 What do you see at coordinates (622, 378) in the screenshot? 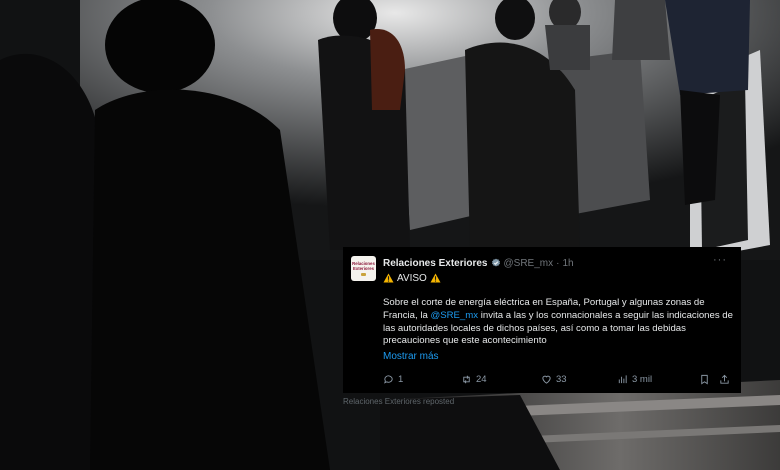
I see `views-icon` at bounding box center [622, 378].